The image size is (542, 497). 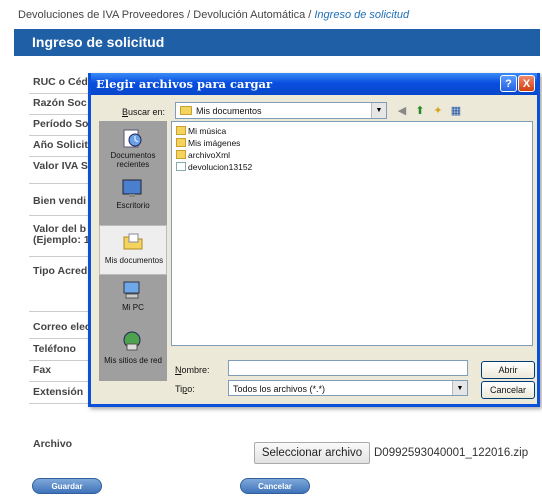 I want to click on label-periodo: Período So, so click(x=61, y=124).